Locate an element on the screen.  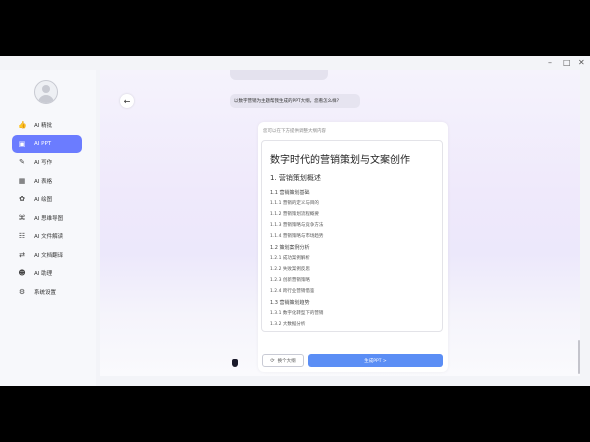
outline-subsection: 1.2.1 成功案例解析 is located at coordinates (290, 258).